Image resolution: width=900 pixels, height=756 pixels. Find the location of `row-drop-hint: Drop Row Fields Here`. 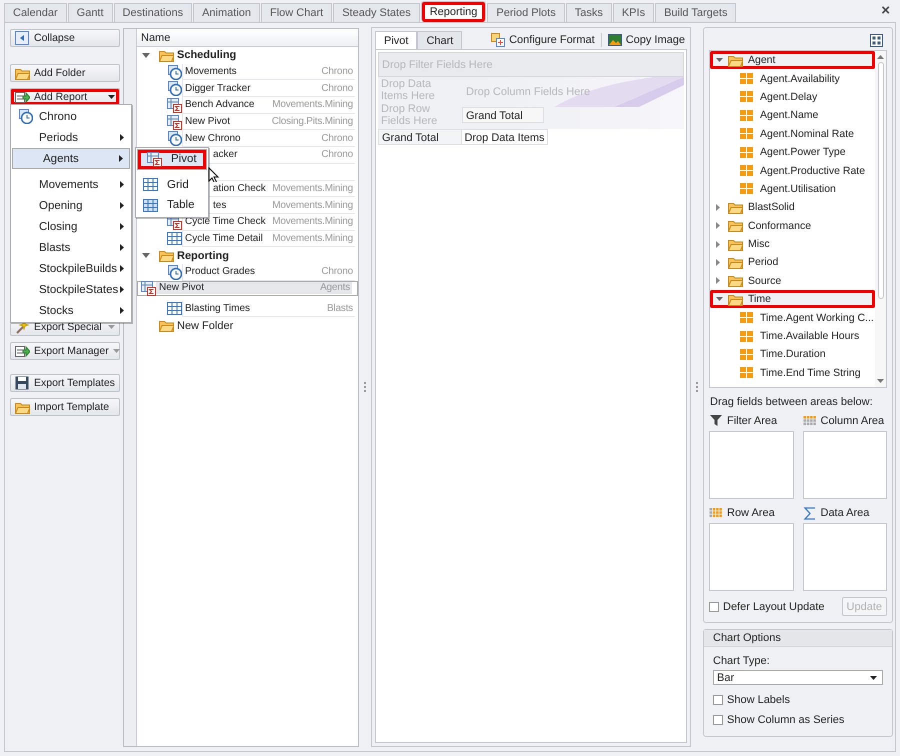

row-drop-hint: Drop Row Fields Here is located at coordinates (409, 115).